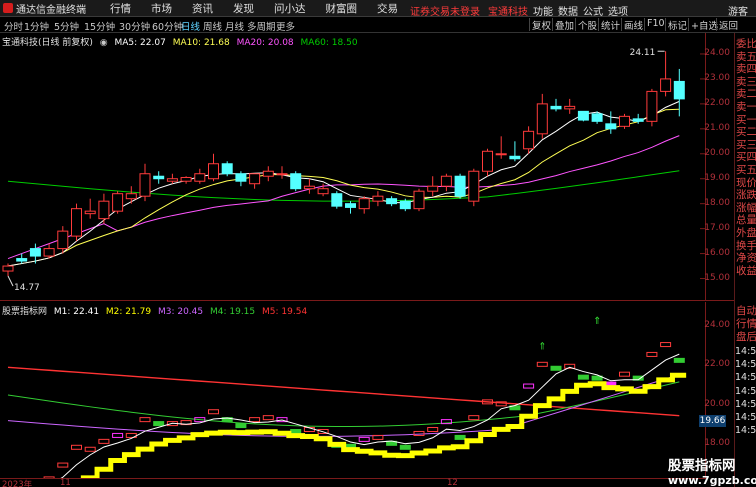 The image size is (756, 487). I want to click on quote-field-label: 卖一, so click(746, 107).